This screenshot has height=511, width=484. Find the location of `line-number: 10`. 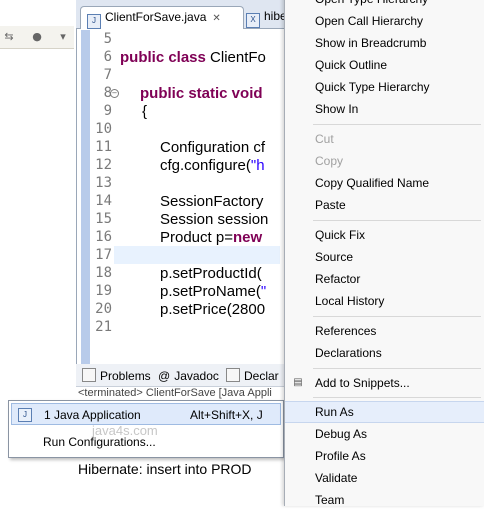

line-number: 10 is located at coordinates (103, 129).